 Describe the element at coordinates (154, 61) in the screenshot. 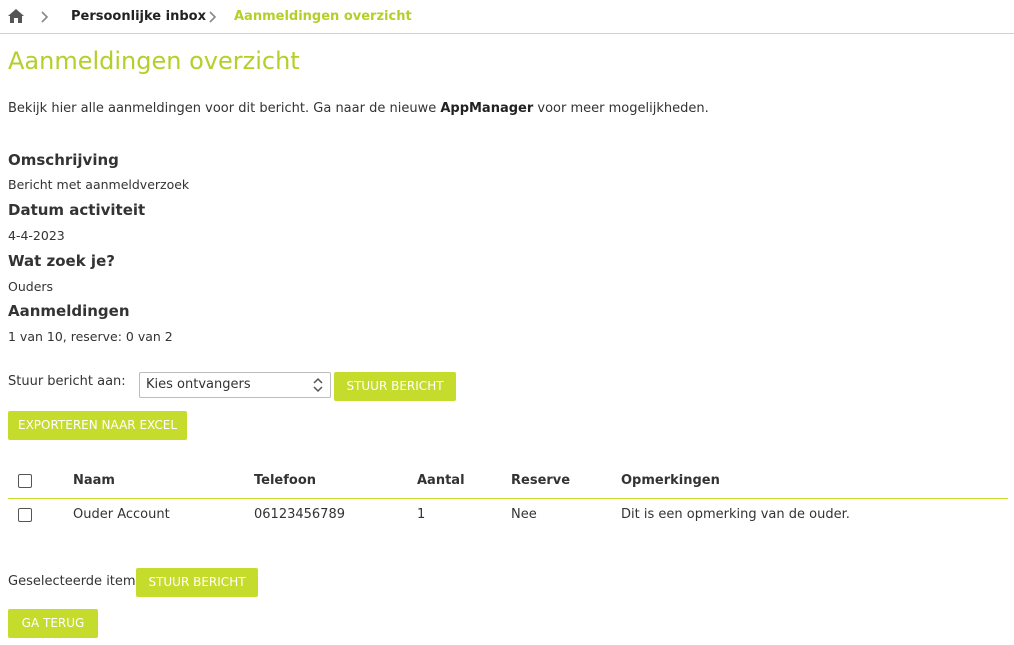

I see `page-title: Aanmeldingen overzicht` at that location.